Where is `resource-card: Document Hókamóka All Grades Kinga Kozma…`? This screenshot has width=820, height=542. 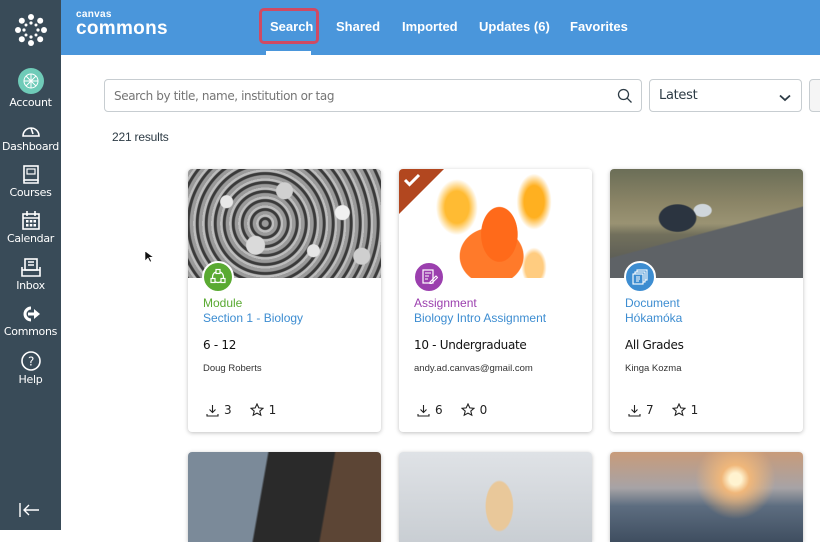 resource-card: Document Hókamóka All Grades Kinga Kozma… is located at coordinates (706, 300).